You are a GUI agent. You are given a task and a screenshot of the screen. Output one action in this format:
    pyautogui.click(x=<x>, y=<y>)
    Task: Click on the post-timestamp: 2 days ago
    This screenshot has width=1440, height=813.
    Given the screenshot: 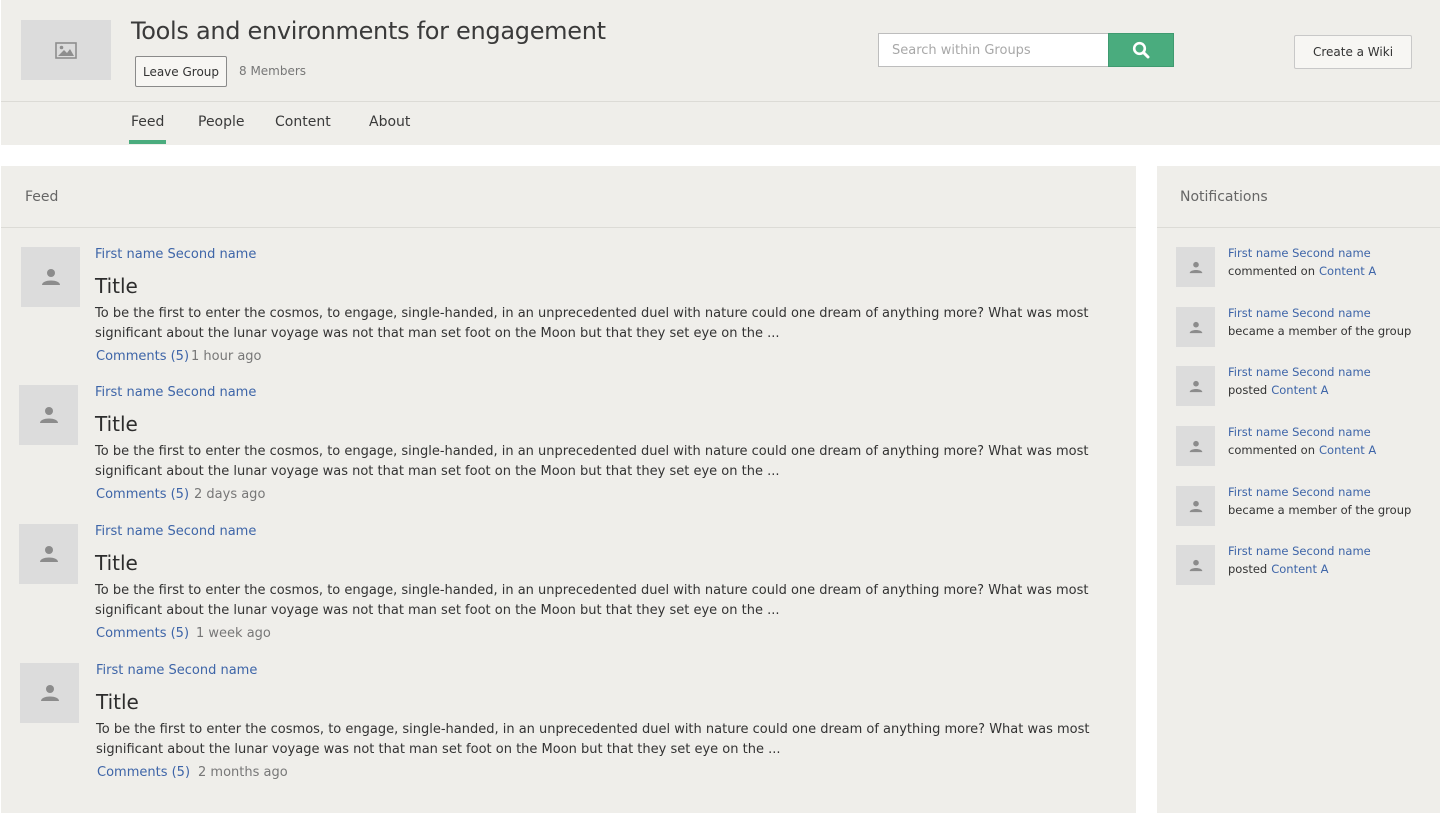 What is the action you would take?
    pyautogui.click(x=230, y=494)
    